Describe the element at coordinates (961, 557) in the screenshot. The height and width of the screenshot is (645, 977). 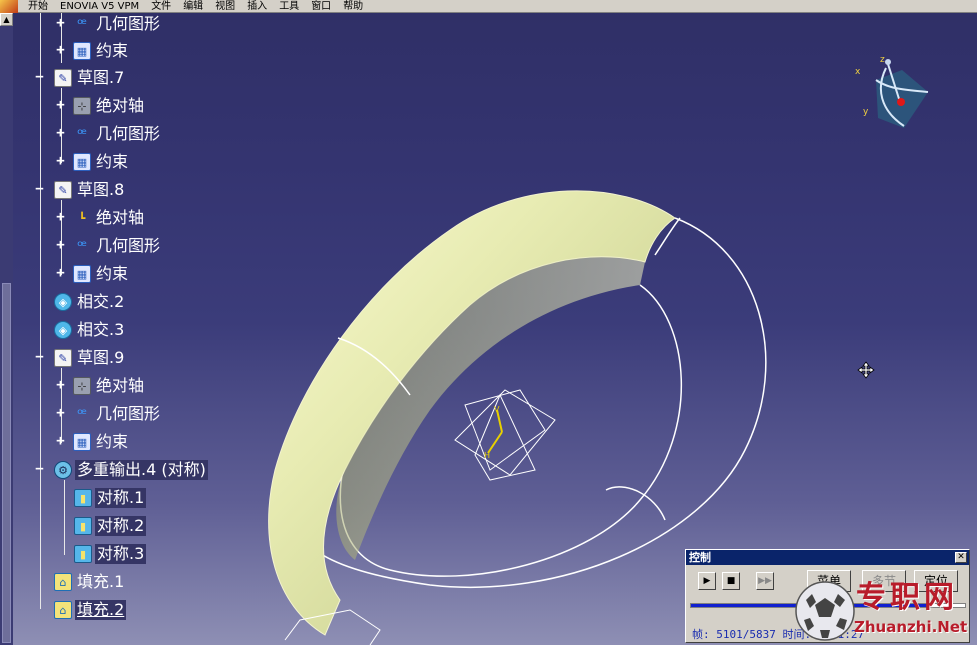
I see `close-icon: ✕` at that location.